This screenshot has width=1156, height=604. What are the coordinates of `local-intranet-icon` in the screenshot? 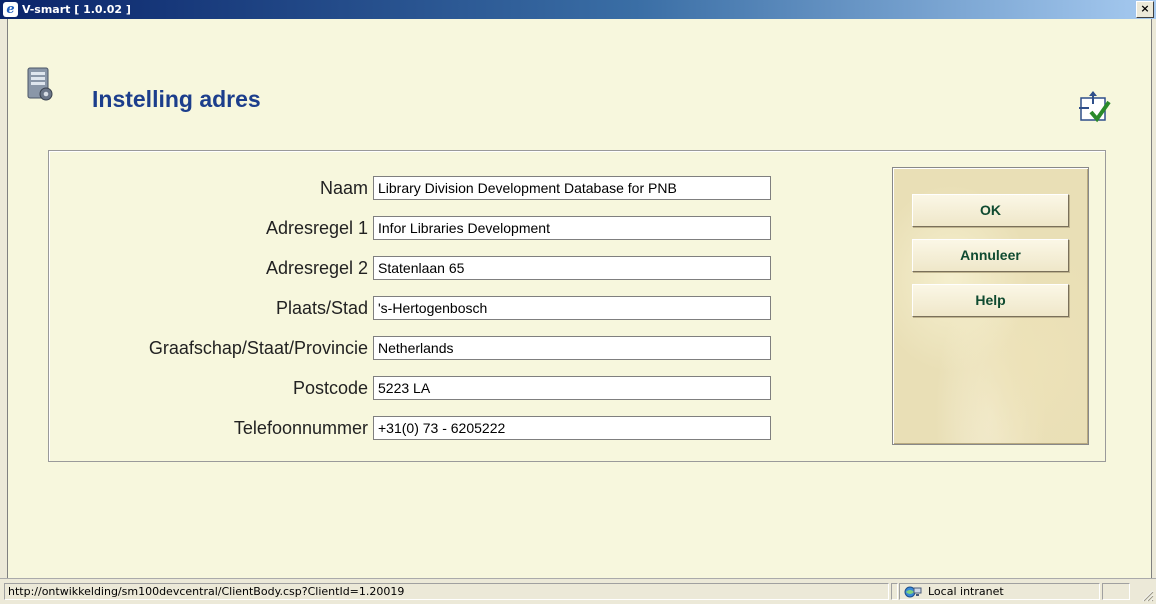 It's located at (913, 592).